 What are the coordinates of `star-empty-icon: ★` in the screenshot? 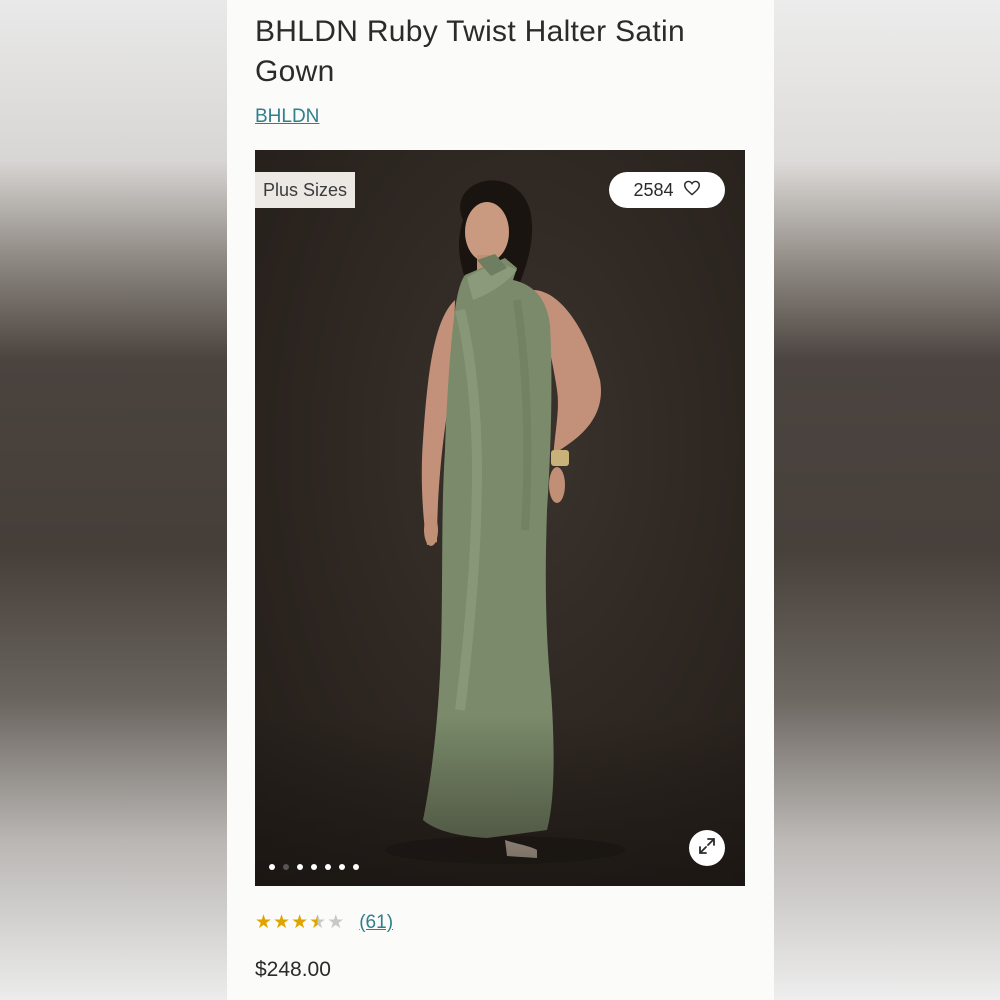 It's located at (336, 922).